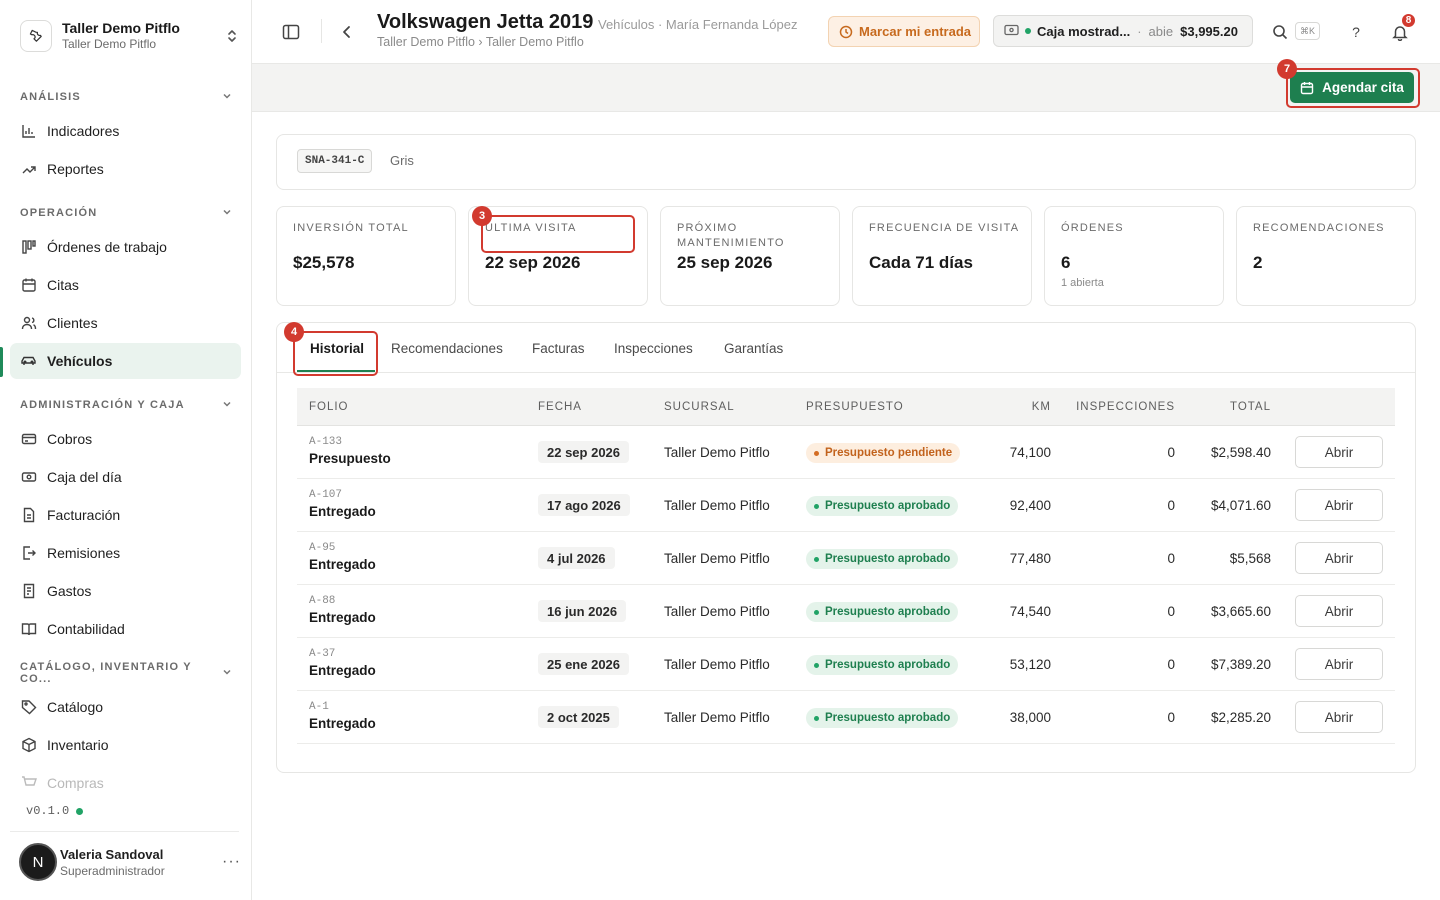  What do you see at coordinates (125, 591) in the screenshot?
I see `sidebar-item-gastos: Gastos` at bounding box center [125, 591].